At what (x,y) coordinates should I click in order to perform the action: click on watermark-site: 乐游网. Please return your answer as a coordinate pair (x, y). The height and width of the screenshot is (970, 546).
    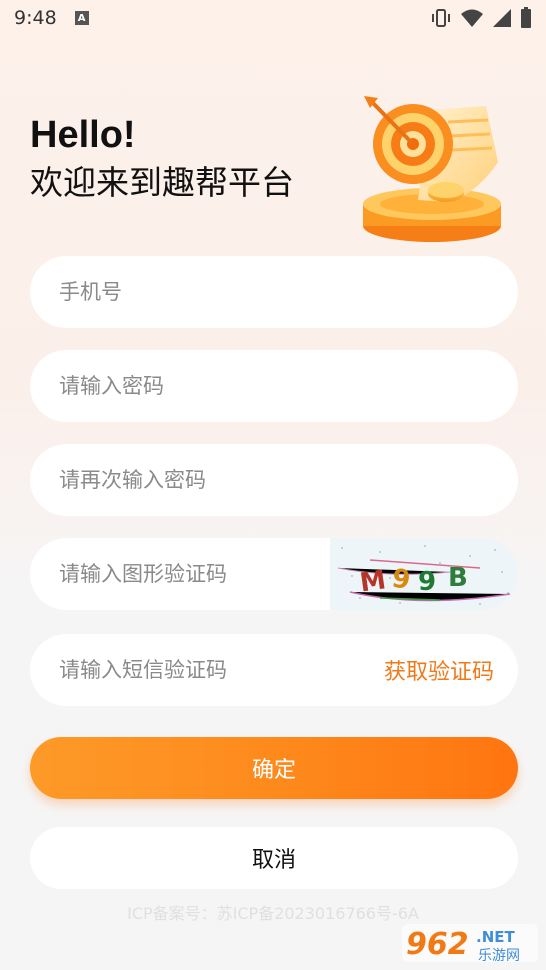
    Looking at the image, I should click on (499, 956).